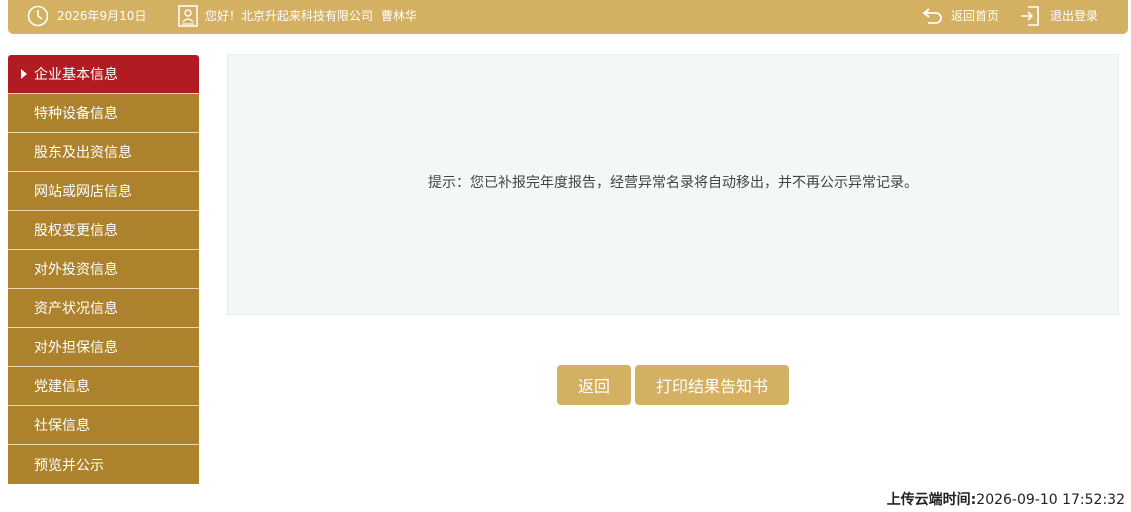 The width and height of the screenshot is (1131, 512). Describe the element at coordinates (76, 114) in the screenshot. I see `sidebar-item-label: 特种设备信息` at that location.